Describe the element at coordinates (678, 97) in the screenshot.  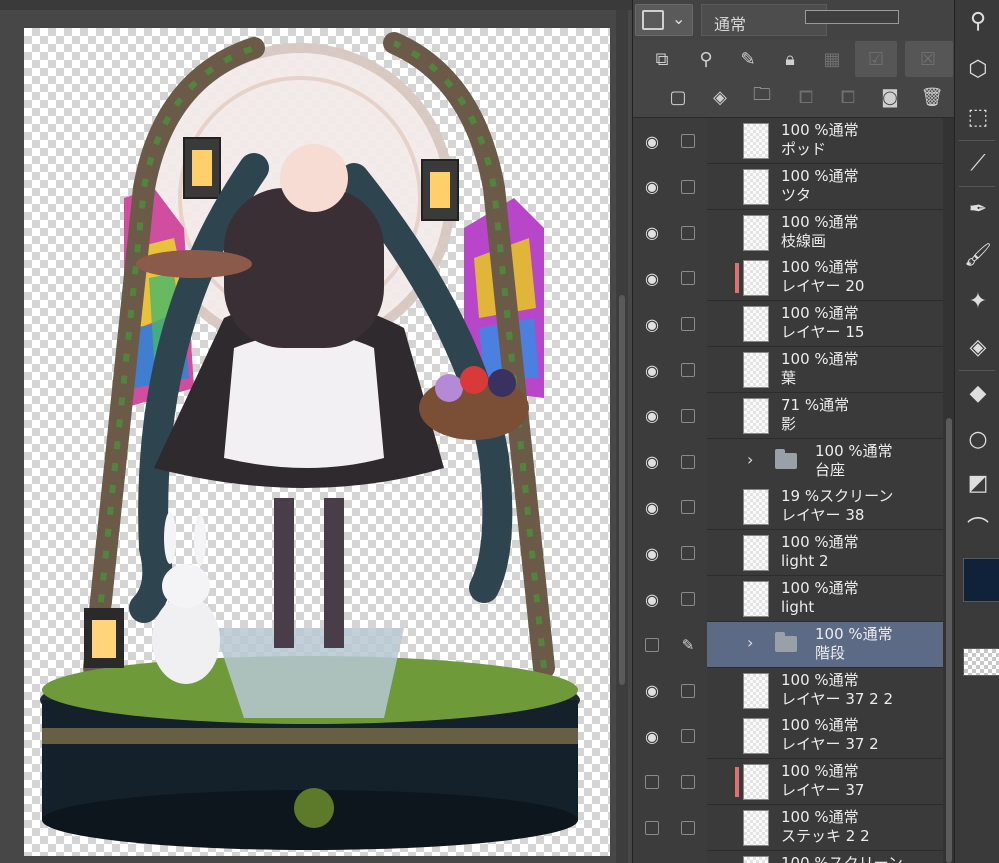
I see `new-raster-layer-icon: ▢` at that location.